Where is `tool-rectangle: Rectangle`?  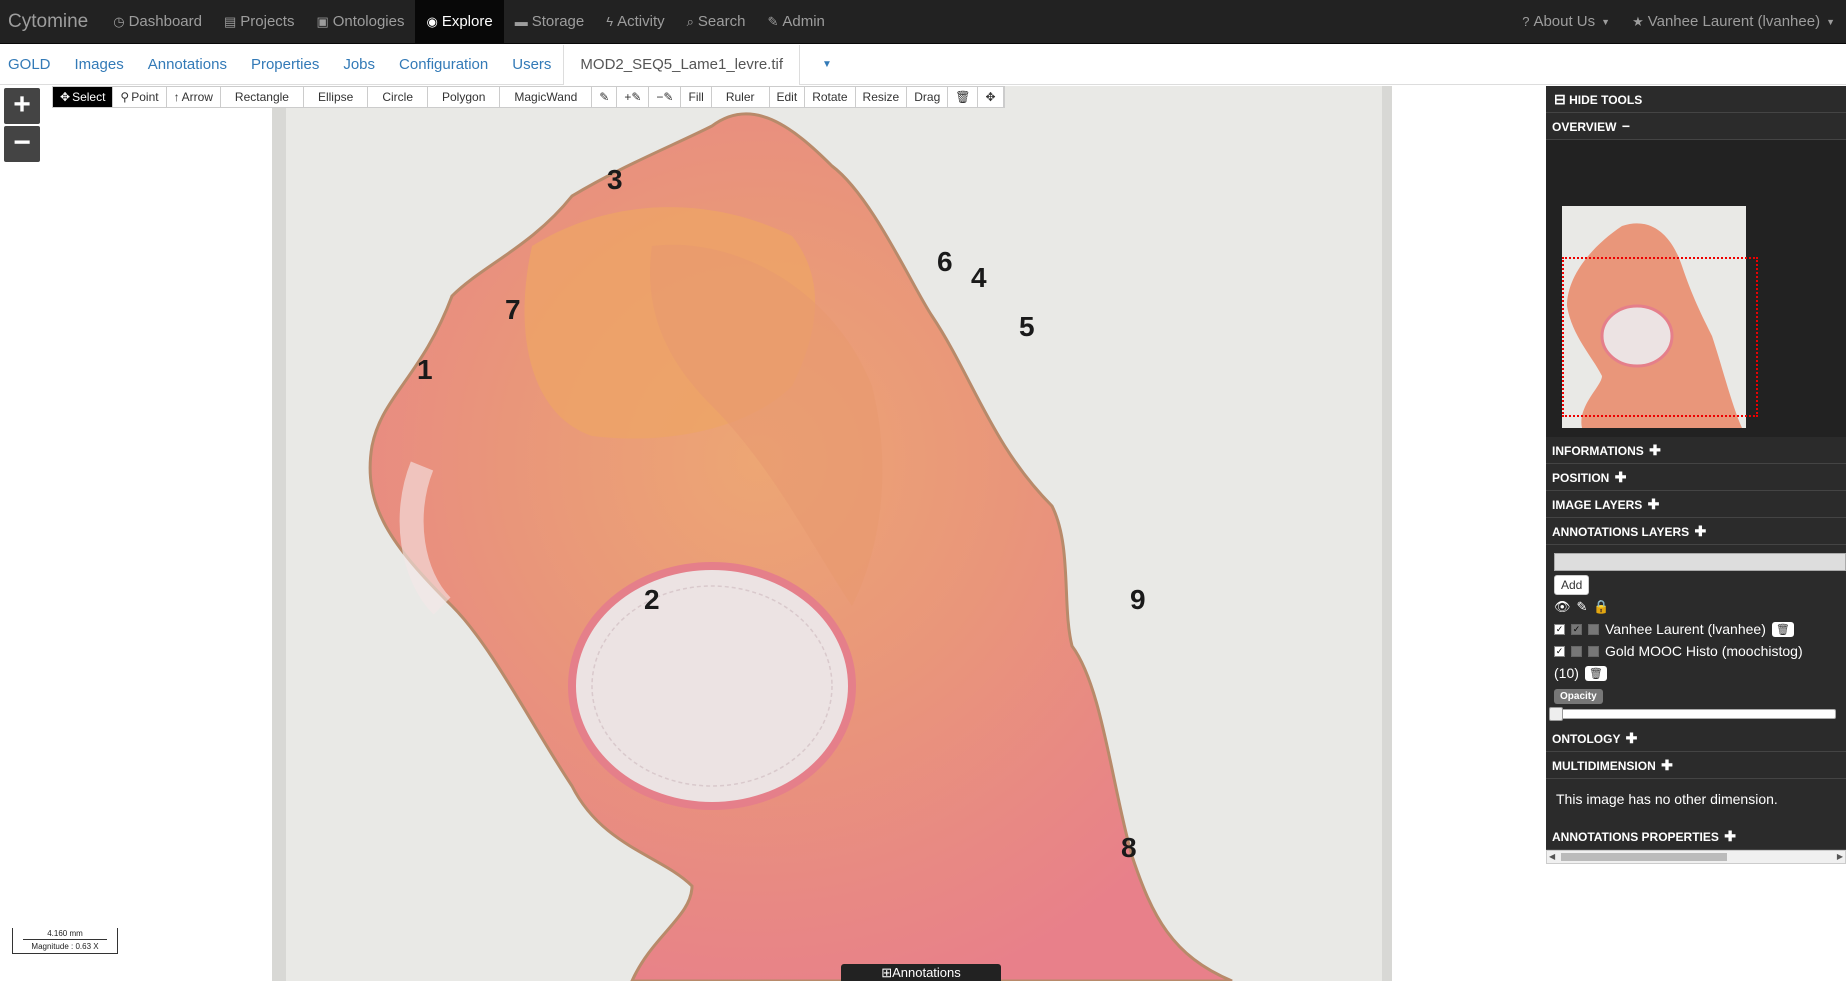 tool-rectangle: Rectangle is located at coordinates (262, 97).